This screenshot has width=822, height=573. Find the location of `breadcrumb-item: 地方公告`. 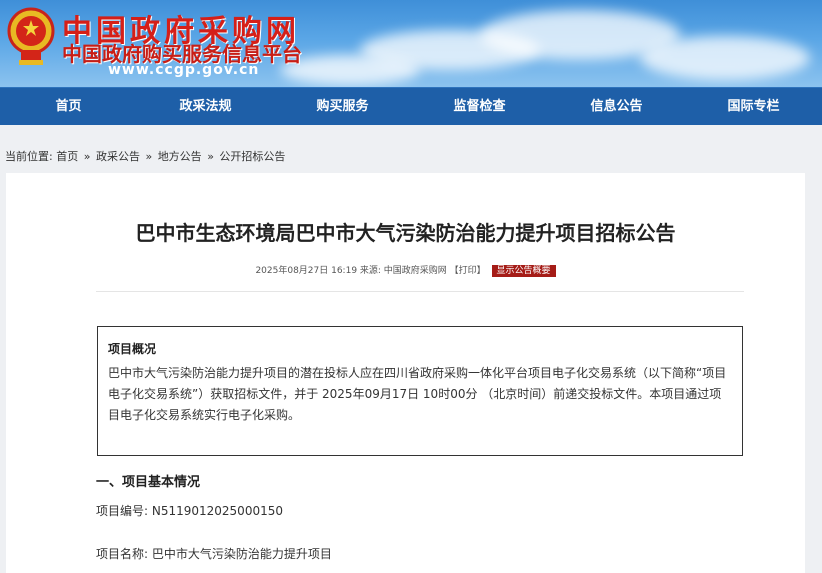

breadcrumb-item: 地方公告 is located at coordinates (180, 156).